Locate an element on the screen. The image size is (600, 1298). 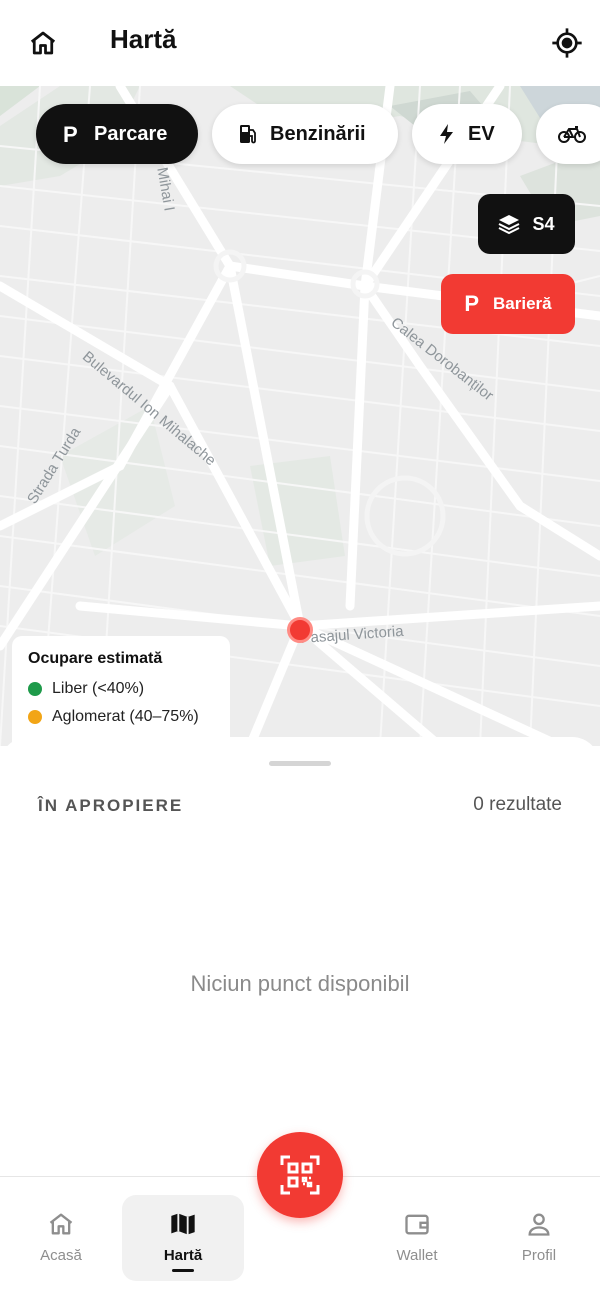
legend-dot-green is located at coordinates (35, 689).